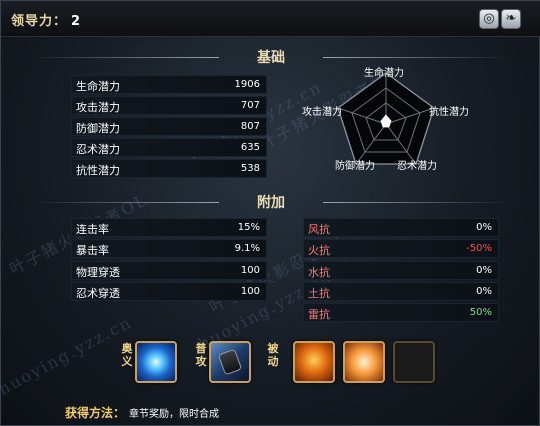  What do you see at coordinates (230, 362) in the screenshot?
I see `normal-attack-fist-icon` at bounding box center [230, 362].